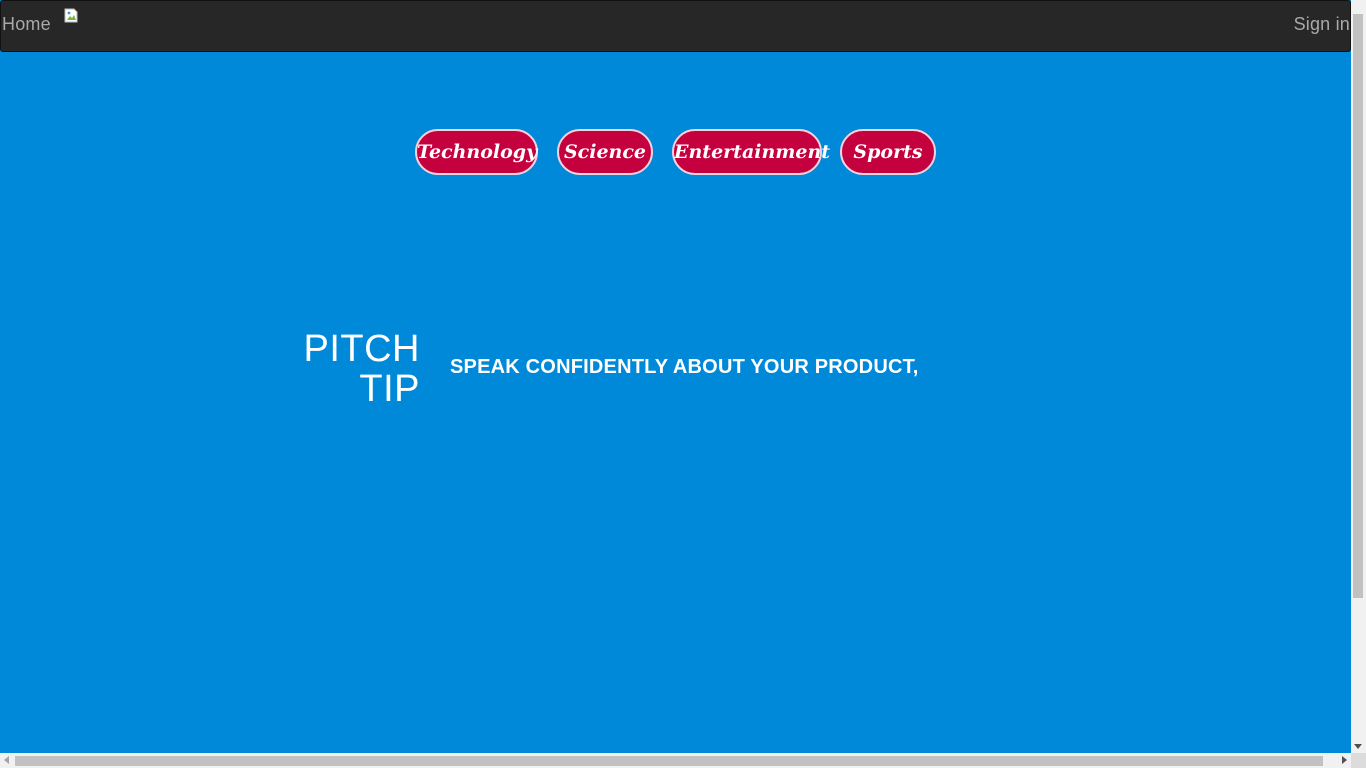  I want to click on vertical-scrollbar-thumb, so click(1358, 306).